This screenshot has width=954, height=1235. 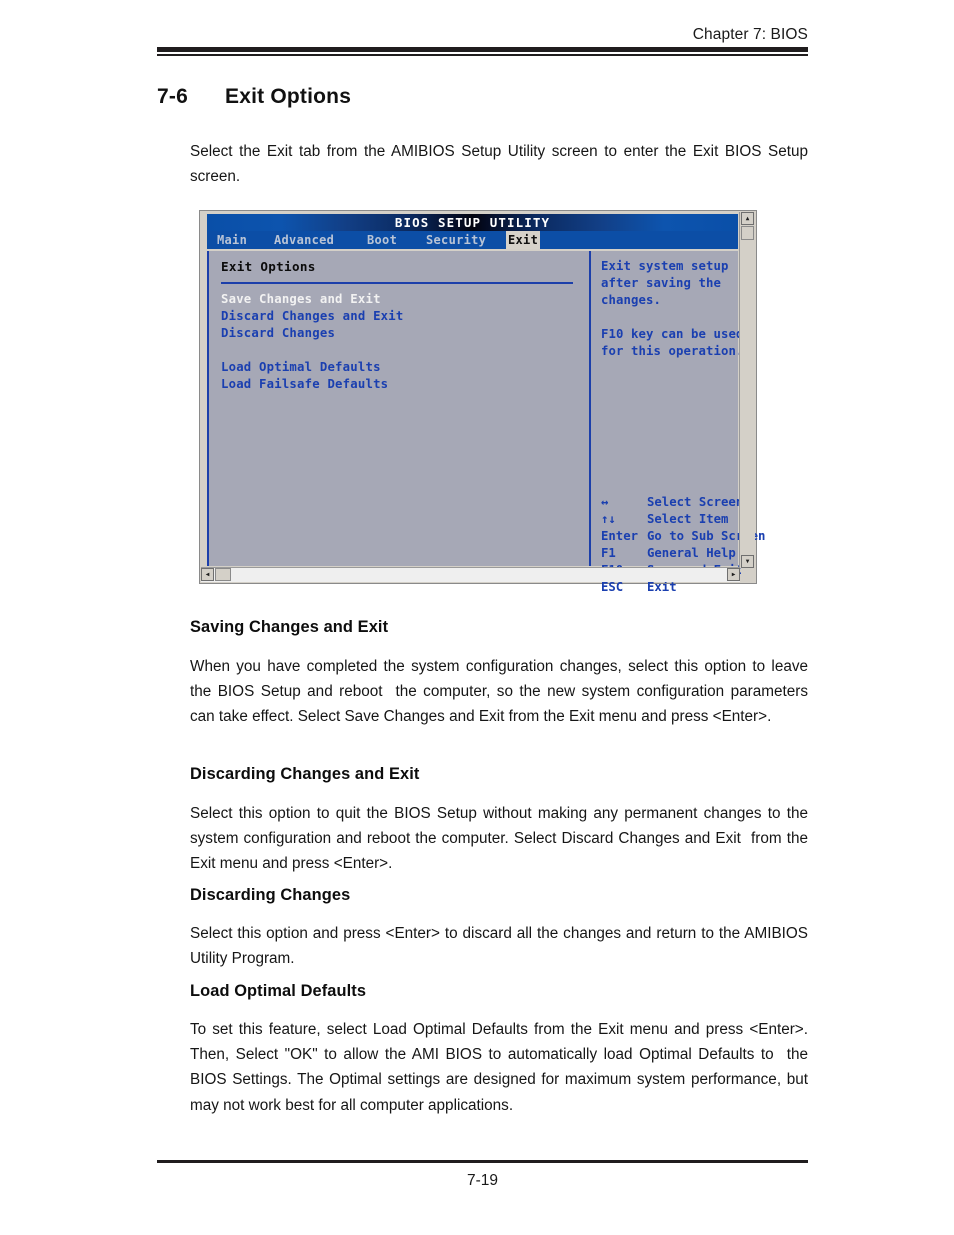 I want to click on bios-tab-boot: Boot, so click(x=382, y=240).